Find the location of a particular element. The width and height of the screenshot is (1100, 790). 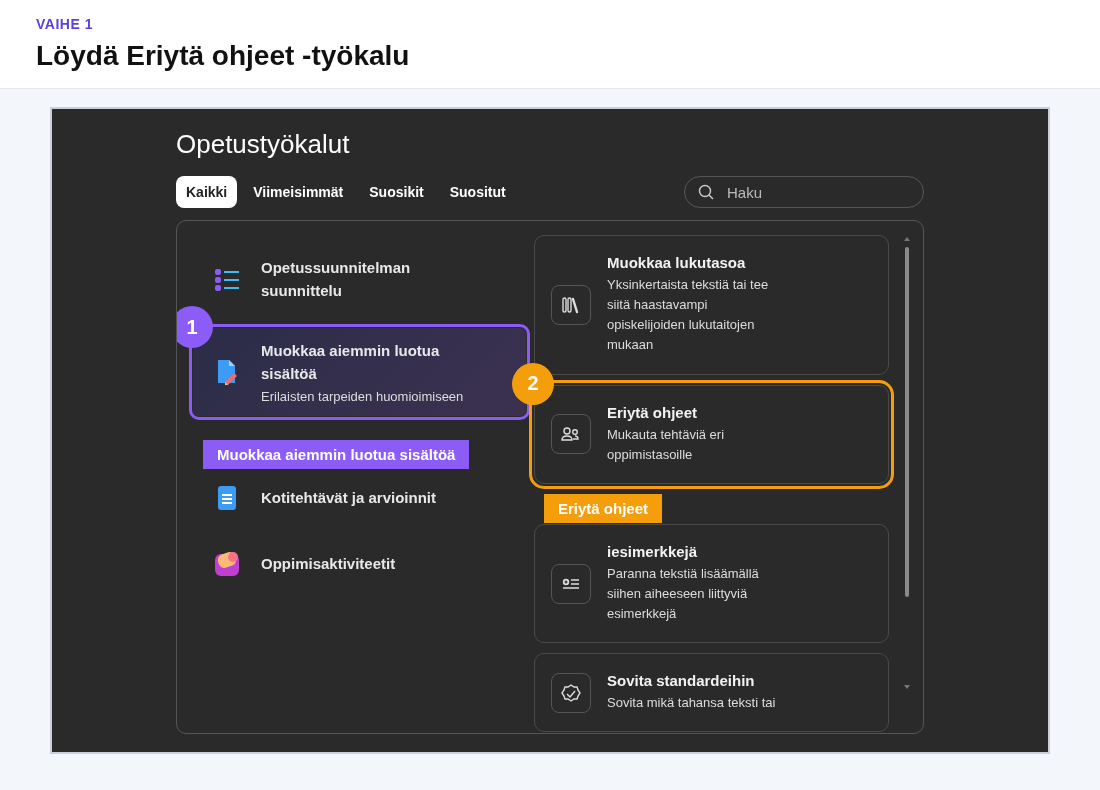

category-subtitle: Erilaisten tarpeiden huomioimiseen is located at coordinates (363, 396).